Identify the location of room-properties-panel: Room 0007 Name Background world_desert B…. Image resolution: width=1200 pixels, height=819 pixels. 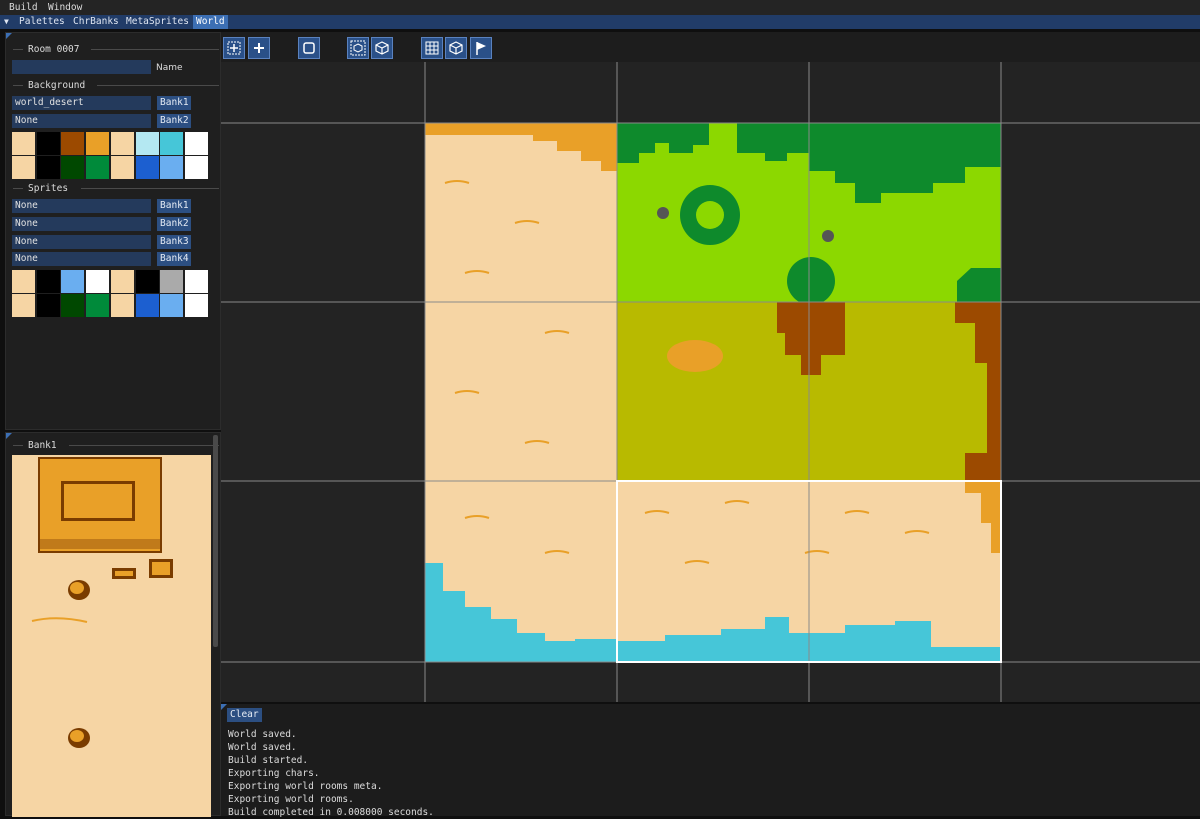
(113, 231).